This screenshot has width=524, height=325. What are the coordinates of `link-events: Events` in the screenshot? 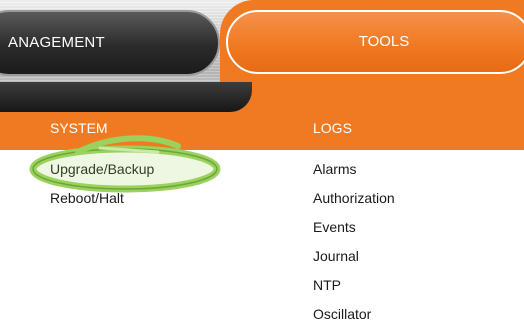 It's located at (334, 227).